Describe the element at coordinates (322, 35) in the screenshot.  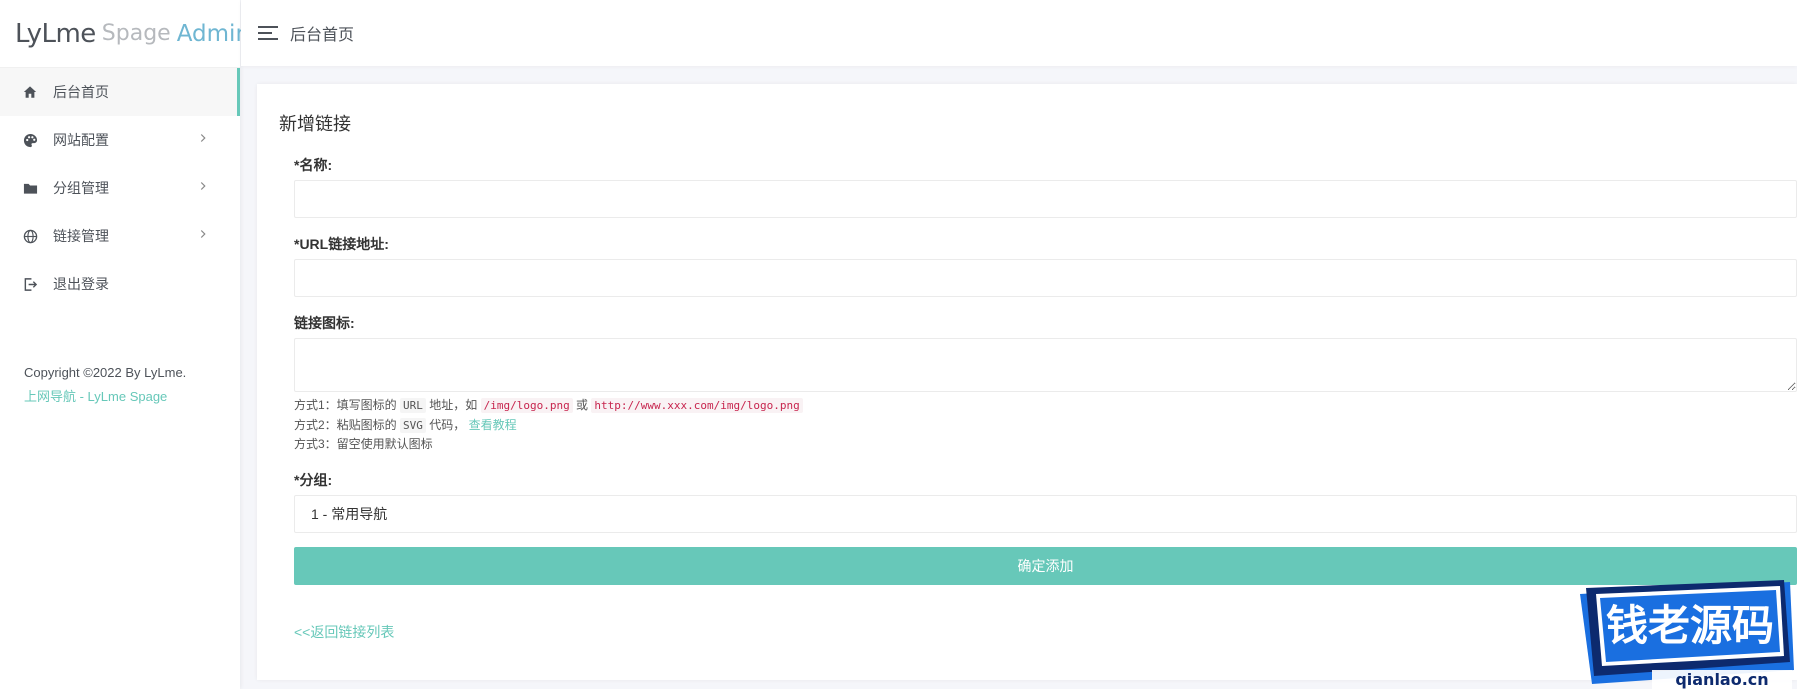
I see `page-title: 后台首页` at that location.